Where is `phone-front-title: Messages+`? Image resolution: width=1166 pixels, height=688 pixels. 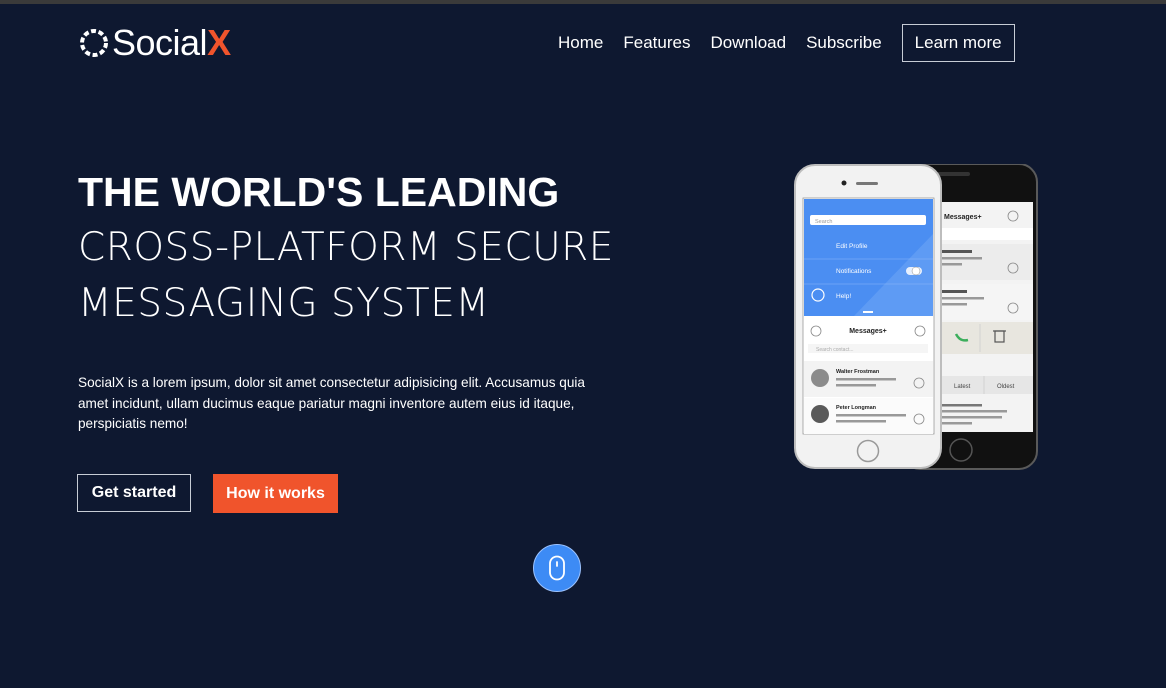
phone-front-title: Messages+ is located at coordinates (868, 331).